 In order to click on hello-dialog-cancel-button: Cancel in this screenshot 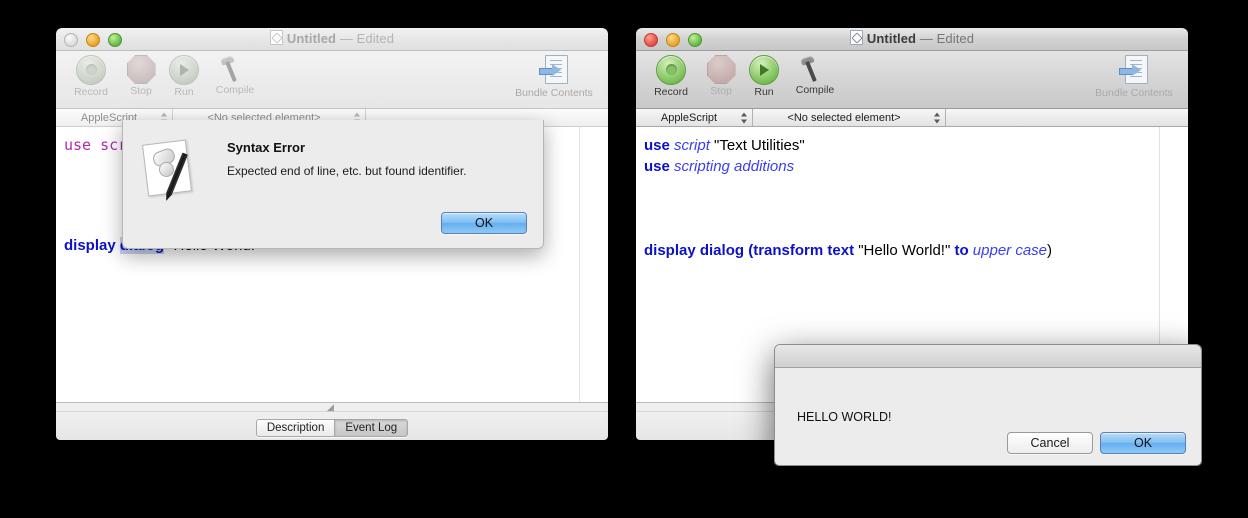, I will do `click(1050, 443)`.